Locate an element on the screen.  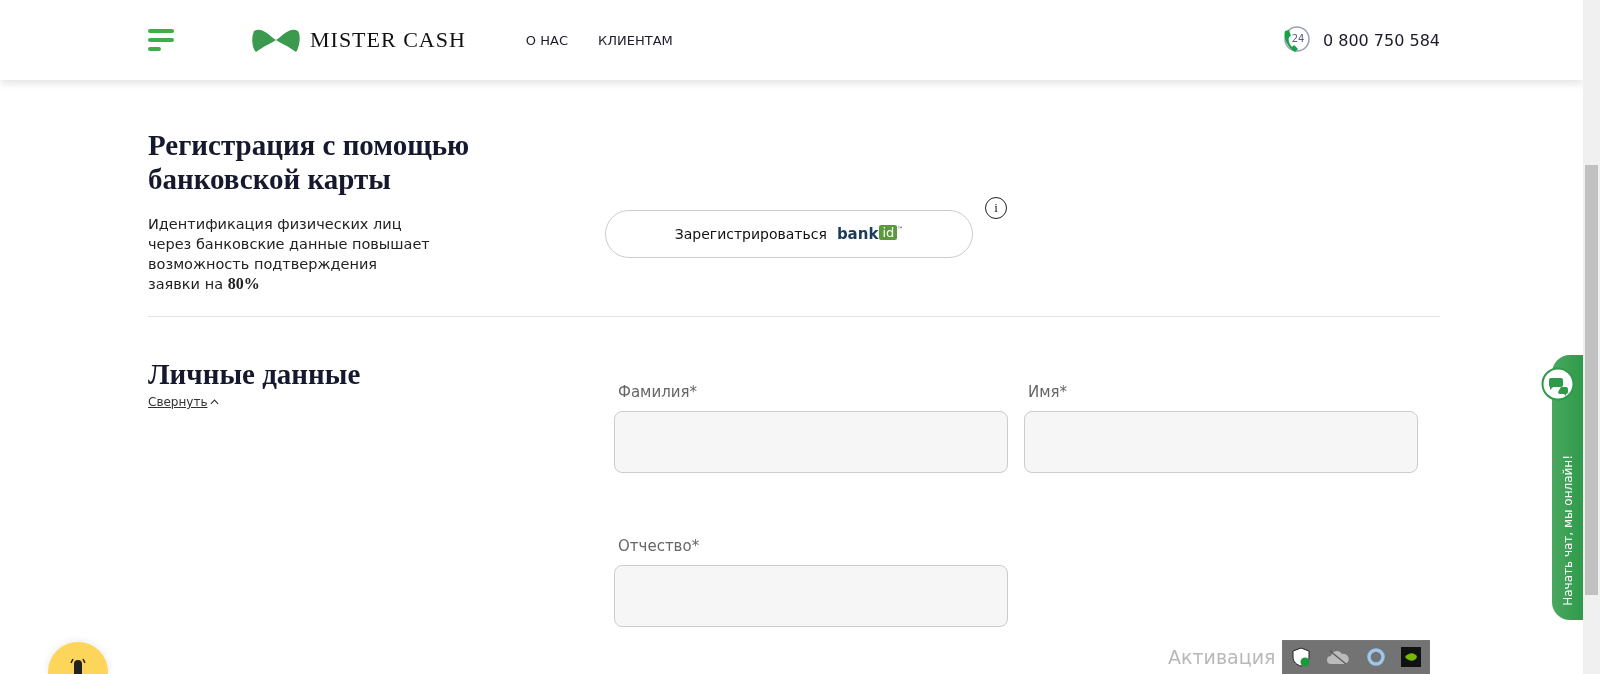
section-title: Личные данные is located at coordinates (255, 374).